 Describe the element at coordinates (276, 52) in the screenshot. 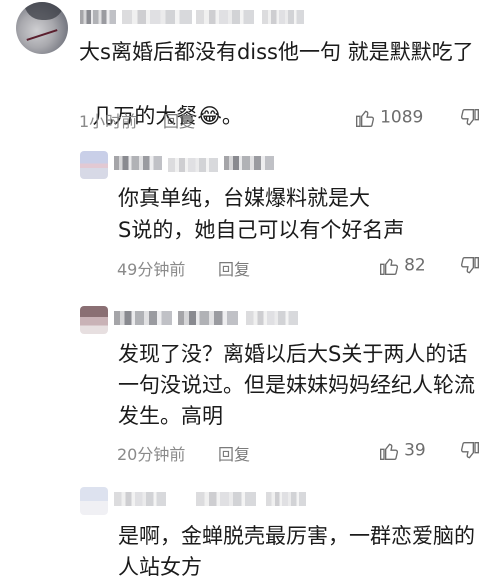

I see `comment-text-line: 大s离婚后都没有diss他一句 就是默默吃了` at that location.